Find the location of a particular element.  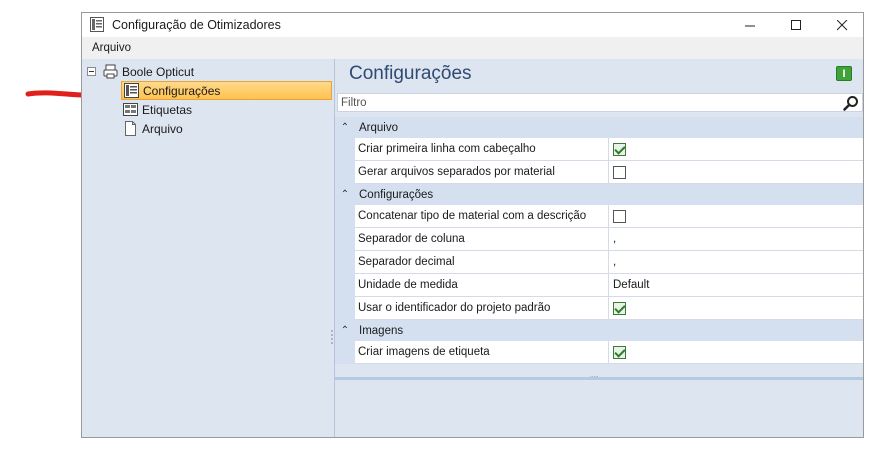

checkbox-usar-identificador-projeto is located at coordinates (619, 308).